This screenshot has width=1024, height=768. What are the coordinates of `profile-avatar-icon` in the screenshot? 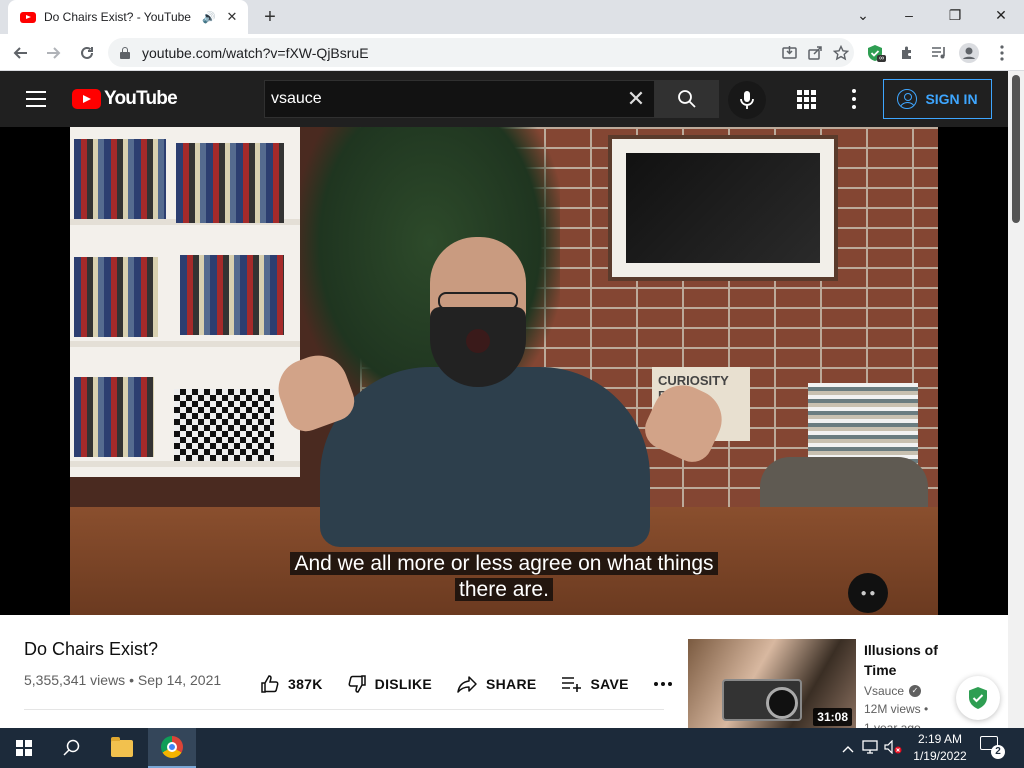 It's located at (969, 53).